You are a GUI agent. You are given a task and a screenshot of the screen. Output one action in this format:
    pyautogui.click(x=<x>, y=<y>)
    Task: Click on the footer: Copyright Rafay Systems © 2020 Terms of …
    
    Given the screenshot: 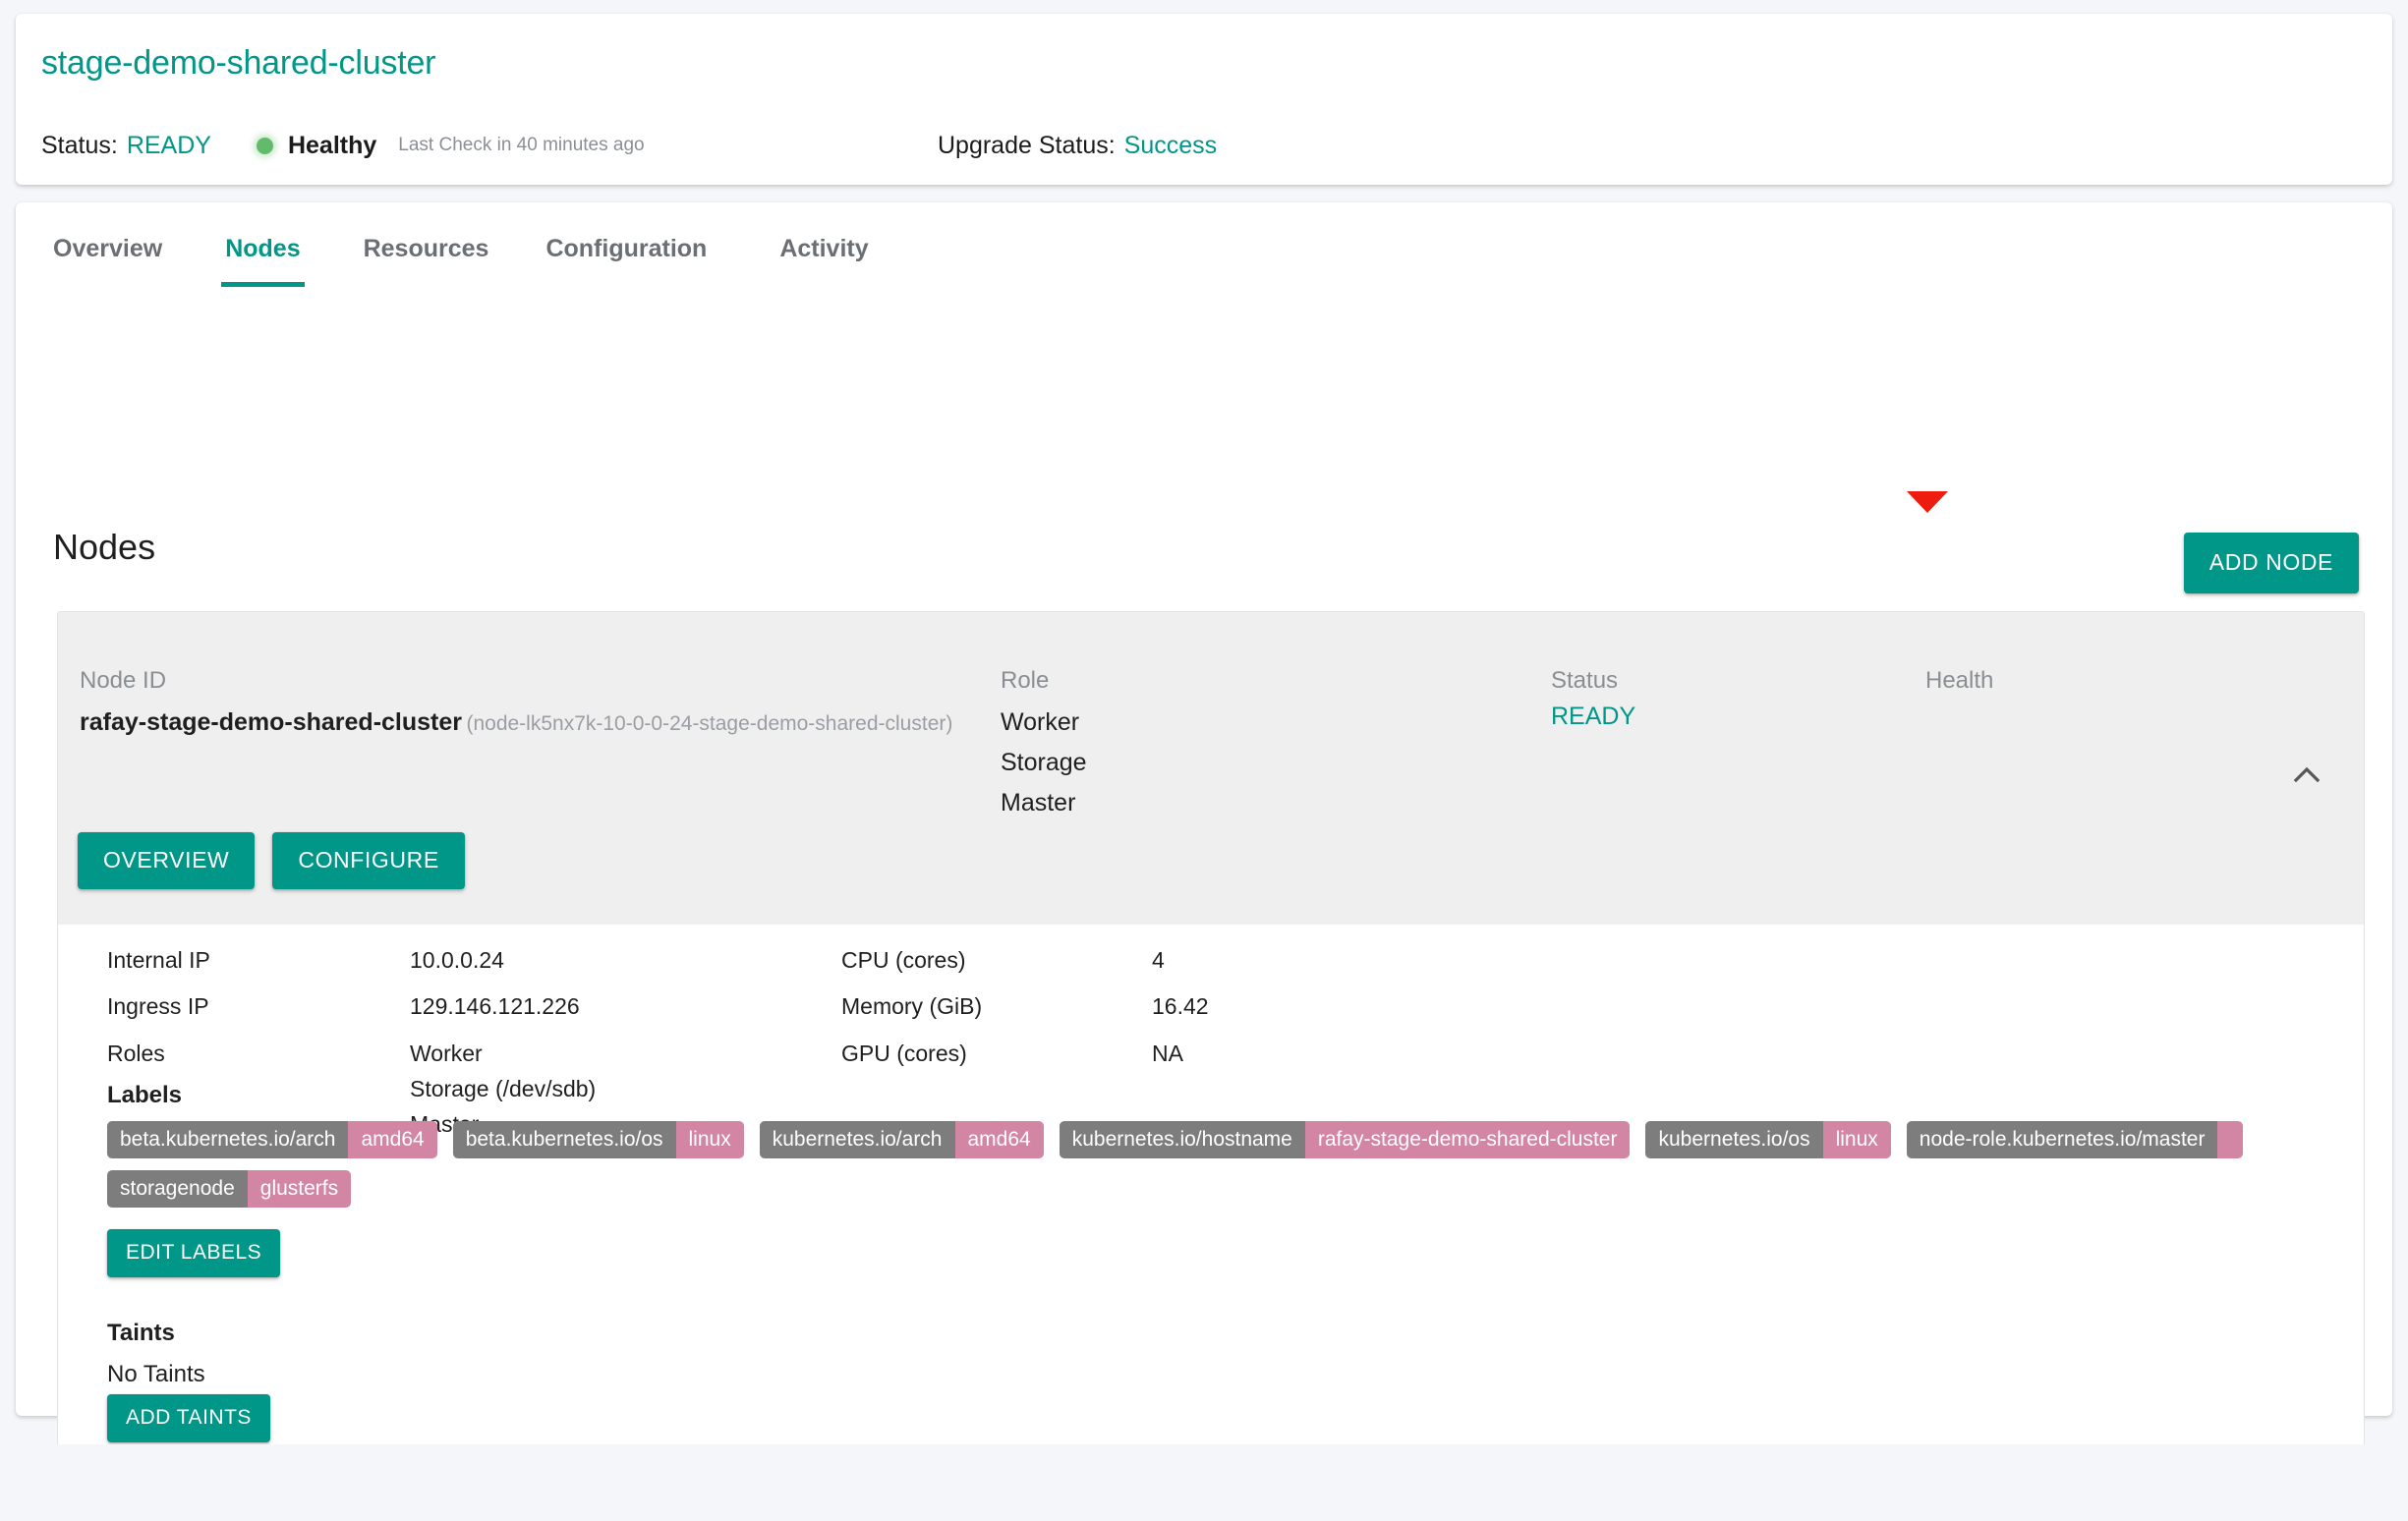 What is the action you would take?
    pyautogui.click(x=1204, y=1482)
    